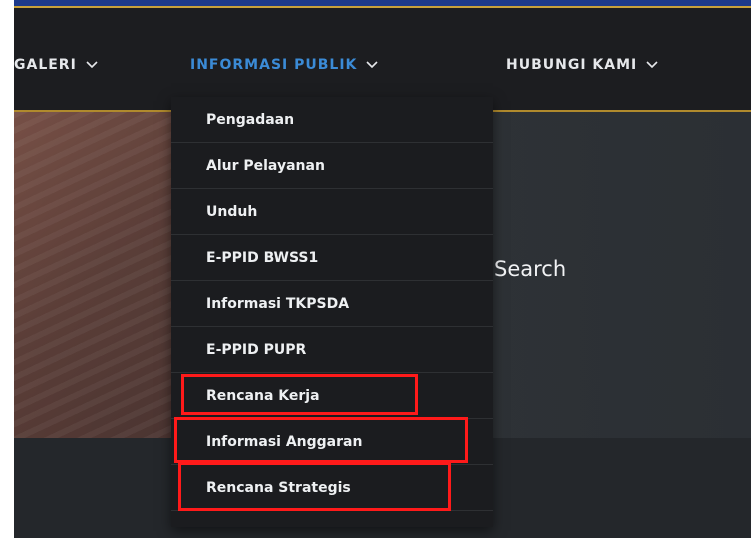 The height and width of the screenshot is (538, 751). I want to click on dropdown-item-rencana-strategis: Rencana Strategis, so click(332, 488).